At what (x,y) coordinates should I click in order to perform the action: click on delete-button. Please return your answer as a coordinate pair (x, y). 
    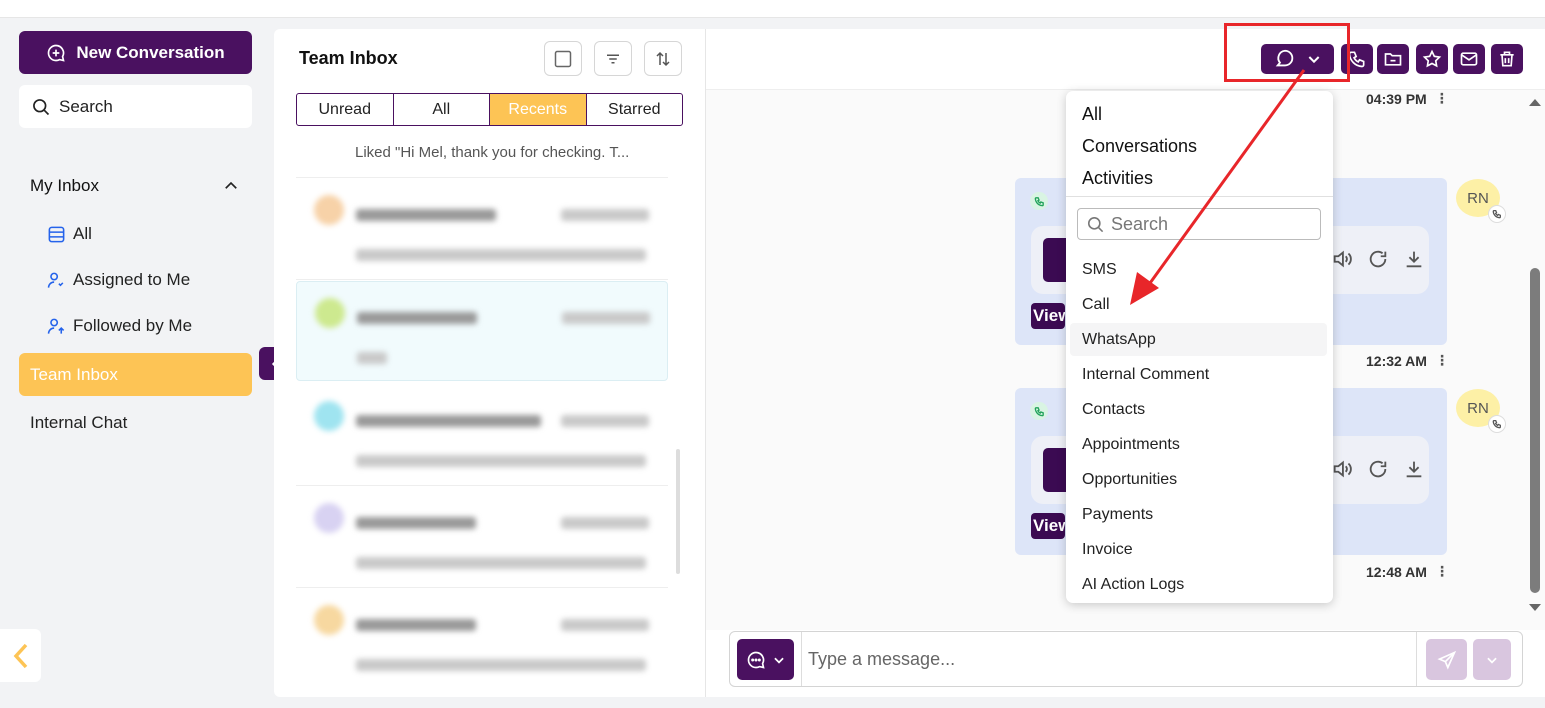
    Looking at the image, I should click on (1507, 59).